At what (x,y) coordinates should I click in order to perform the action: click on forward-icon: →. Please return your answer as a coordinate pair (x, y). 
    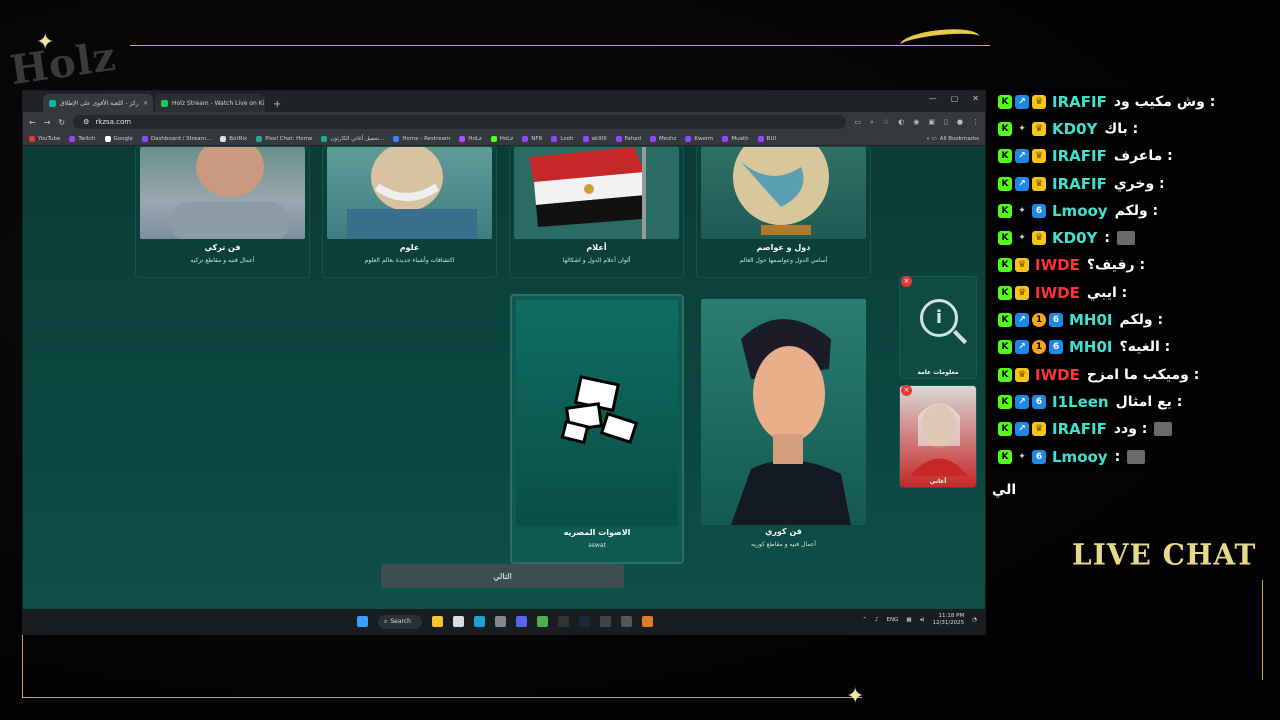
    Looking at the image, I should click on (47, 122).